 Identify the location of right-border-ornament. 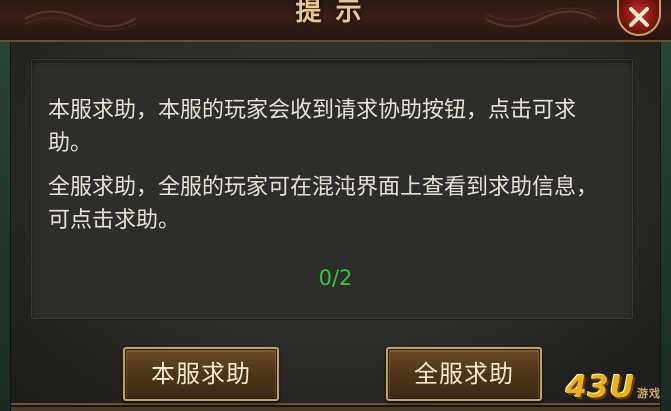
(665, 225).